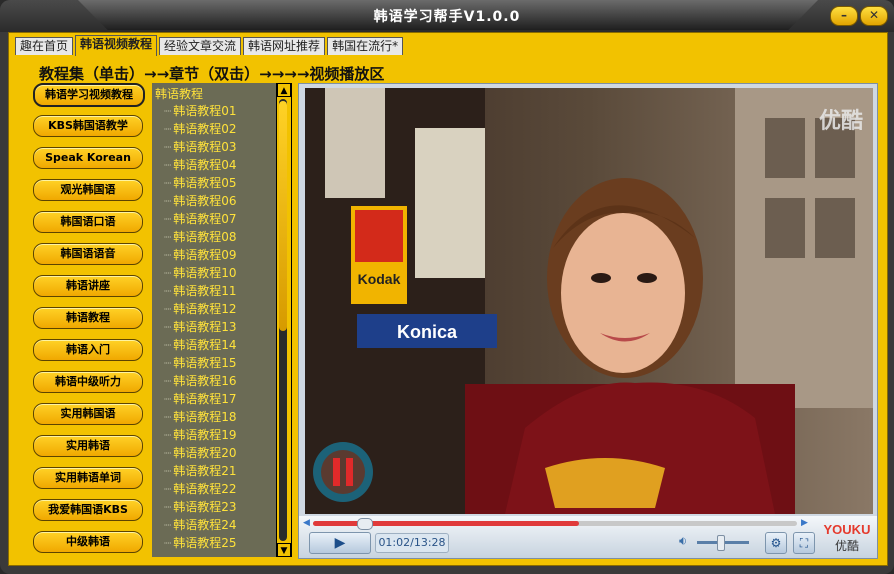 The image size is (894, 574). I want to click on tree-scrollbar: ▲ ▼, so click(284, 320).